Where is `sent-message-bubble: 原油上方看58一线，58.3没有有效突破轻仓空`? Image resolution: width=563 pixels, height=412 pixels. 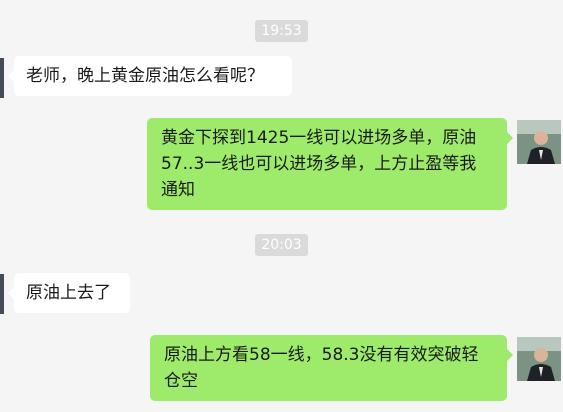
sent-message-bubble: 原油上方看58一线，58.3没有有效突破轻仓空 is located at coordinates (331, 368).